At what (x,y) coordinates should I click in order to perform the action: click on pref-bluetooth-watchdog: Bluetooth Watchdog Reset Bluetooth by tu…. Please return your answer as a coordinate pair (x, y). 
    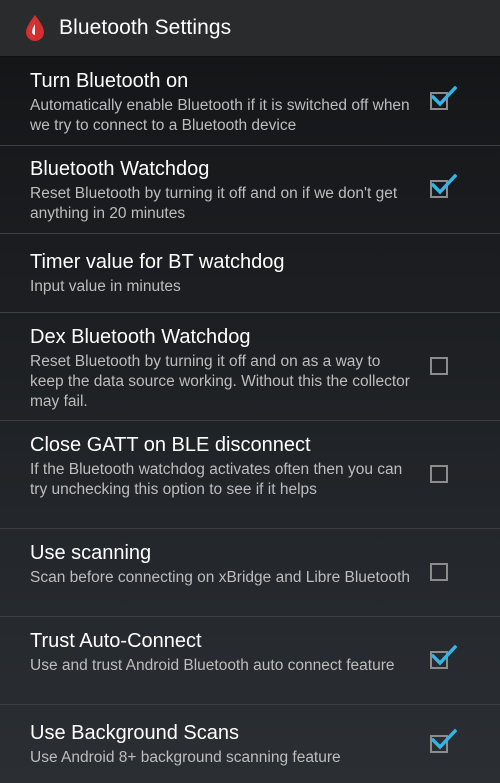
    Looking at the image, I should click on (250, 190).